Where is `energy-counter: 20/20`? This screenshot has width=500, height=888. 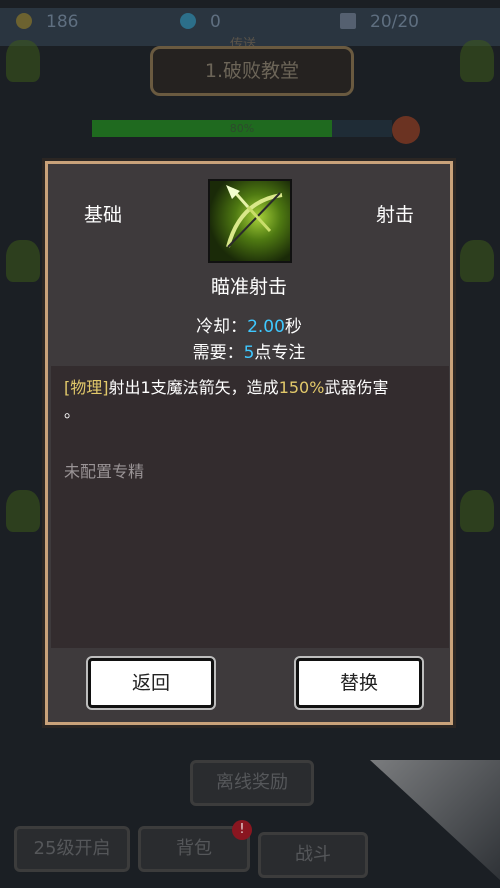
energy-counter: 20/20 is located at coordinates (379, 22).